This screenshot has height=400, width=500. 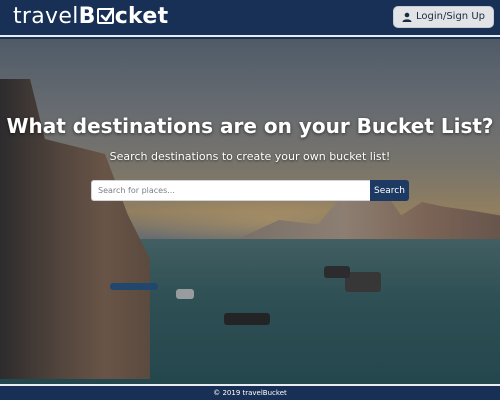 What do you see at coordinates (46, 16) in the screenshot?
I see `brand-prefix: travel` at bounding box center [46, 16].